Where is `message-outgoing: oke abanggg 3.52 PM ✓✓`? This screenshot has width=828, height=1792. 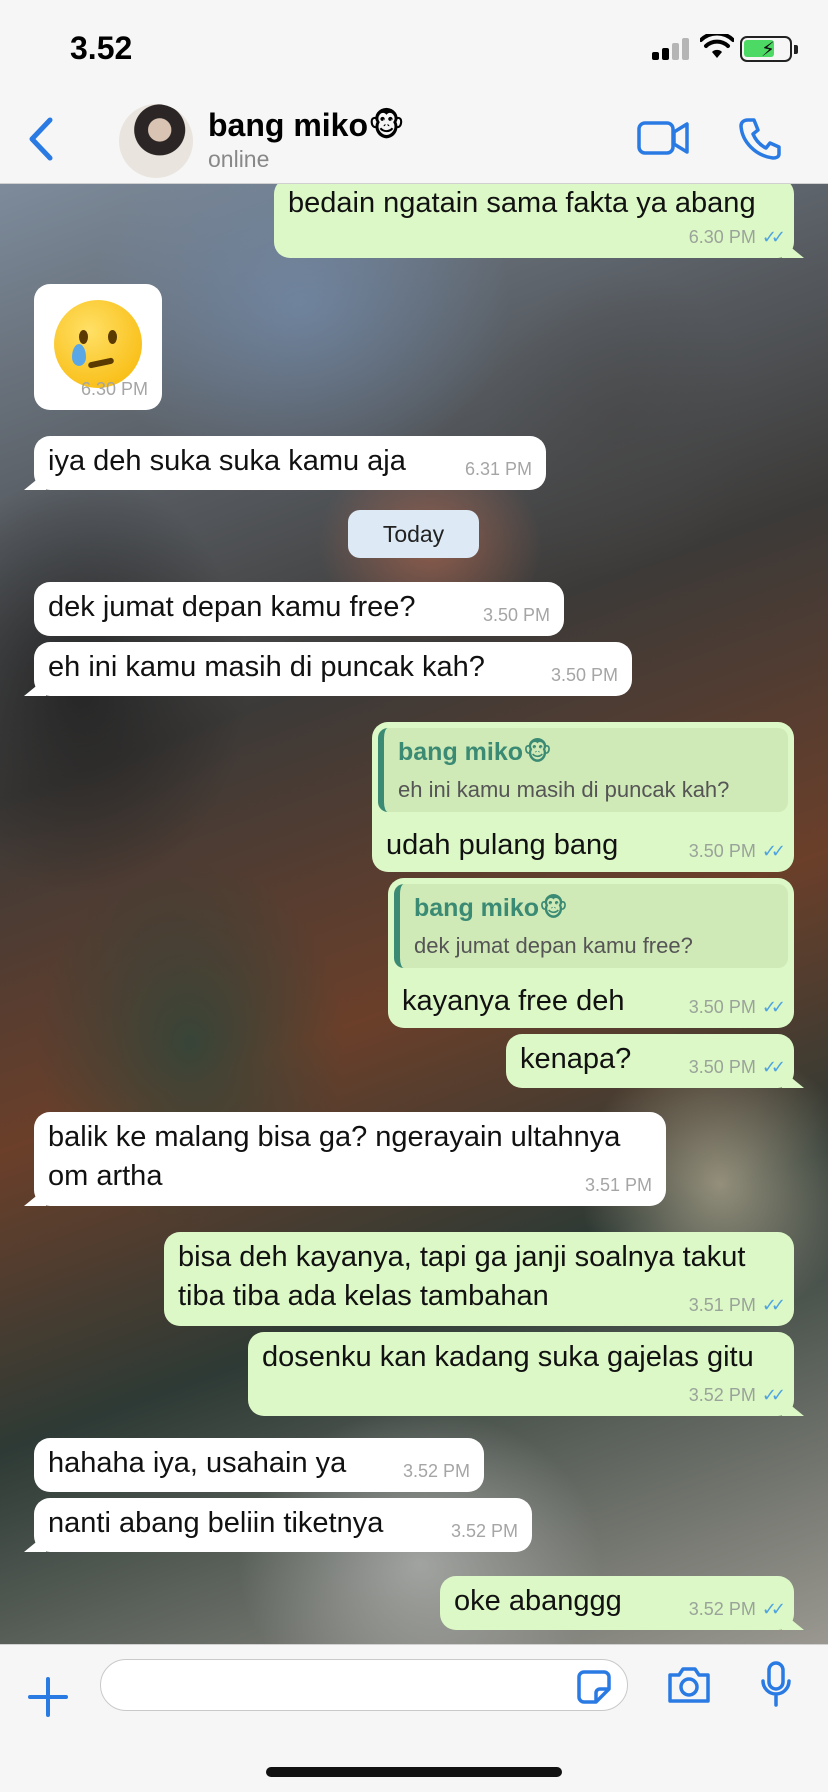
message-outgoing: oke abanggg 3.52 PM ✓✓ is located at coordinates (617, 1603).